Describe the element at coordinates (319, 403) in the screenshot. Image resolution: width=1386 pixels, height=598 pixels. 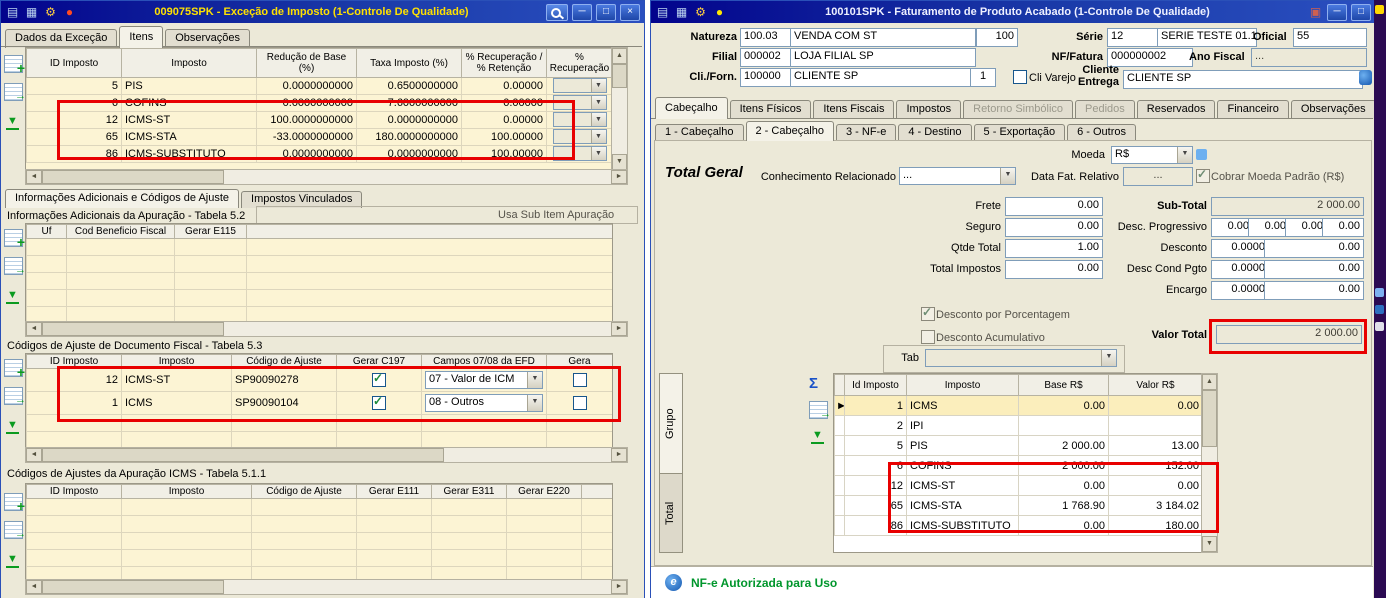
I see `table-row: 1 ICMS SP90090104 08 - Outros` at that location.